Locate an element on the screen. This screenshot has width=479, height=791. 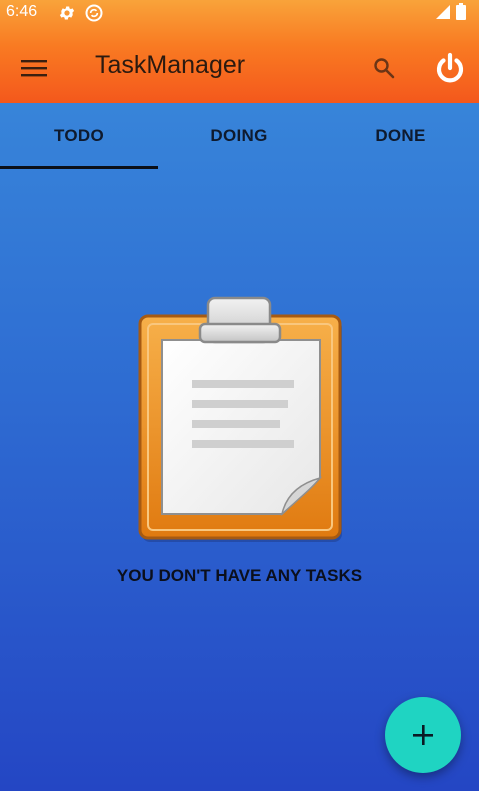
sync-icon is located at coordinates (94, 13).